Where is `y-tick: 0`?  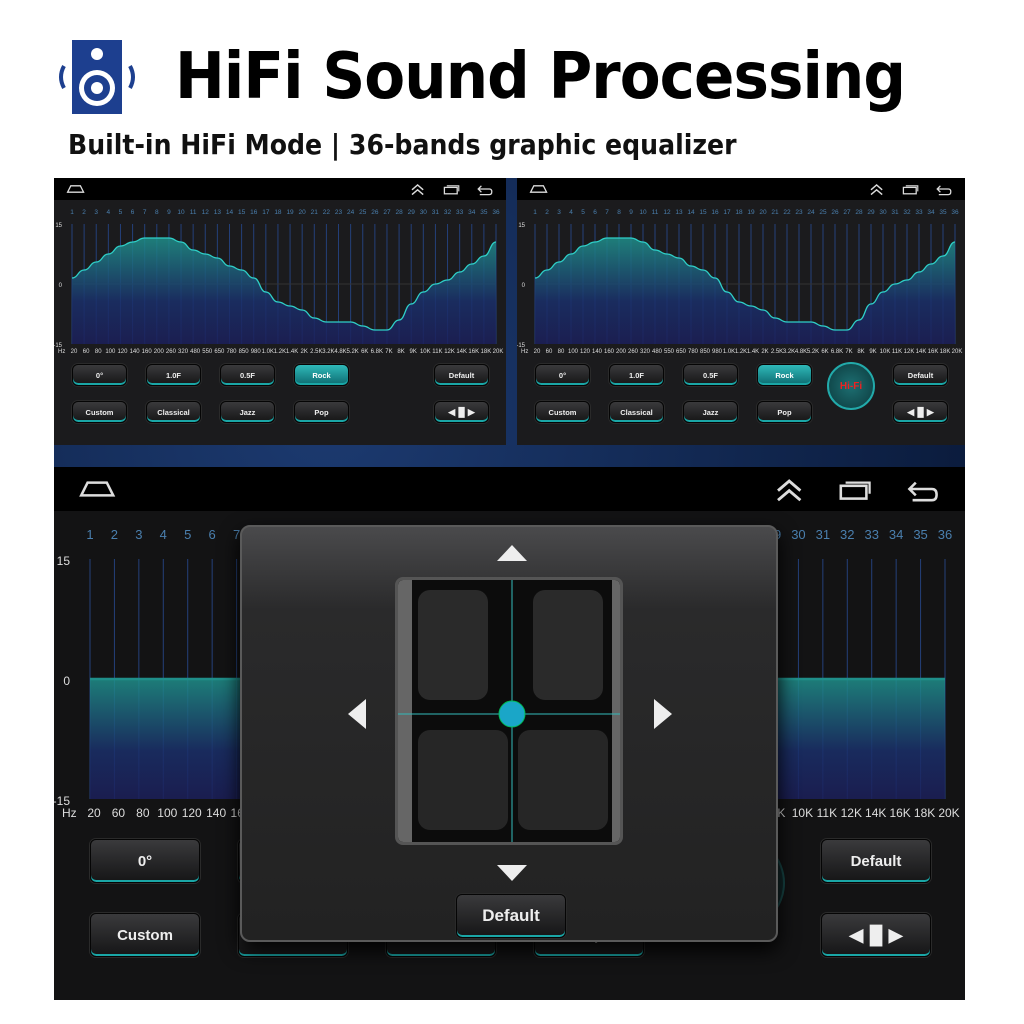
y-tick: 0 is located at coordinates (66, 681).